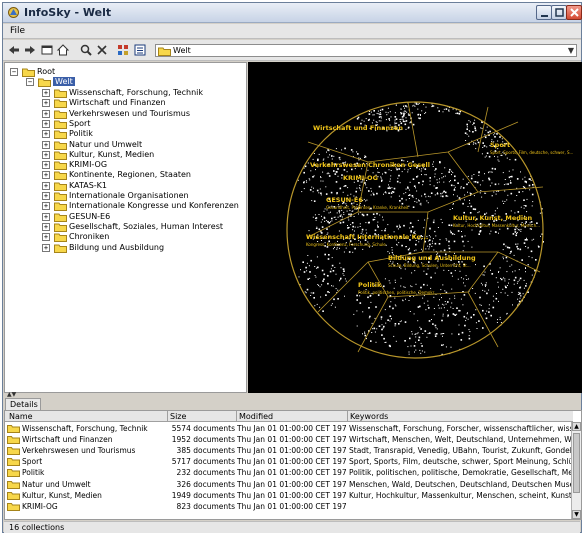 This screenshot has height=535, width=584. I want to click on cluster-label: Wirtschaft und Finanzen, so click(358, 128).